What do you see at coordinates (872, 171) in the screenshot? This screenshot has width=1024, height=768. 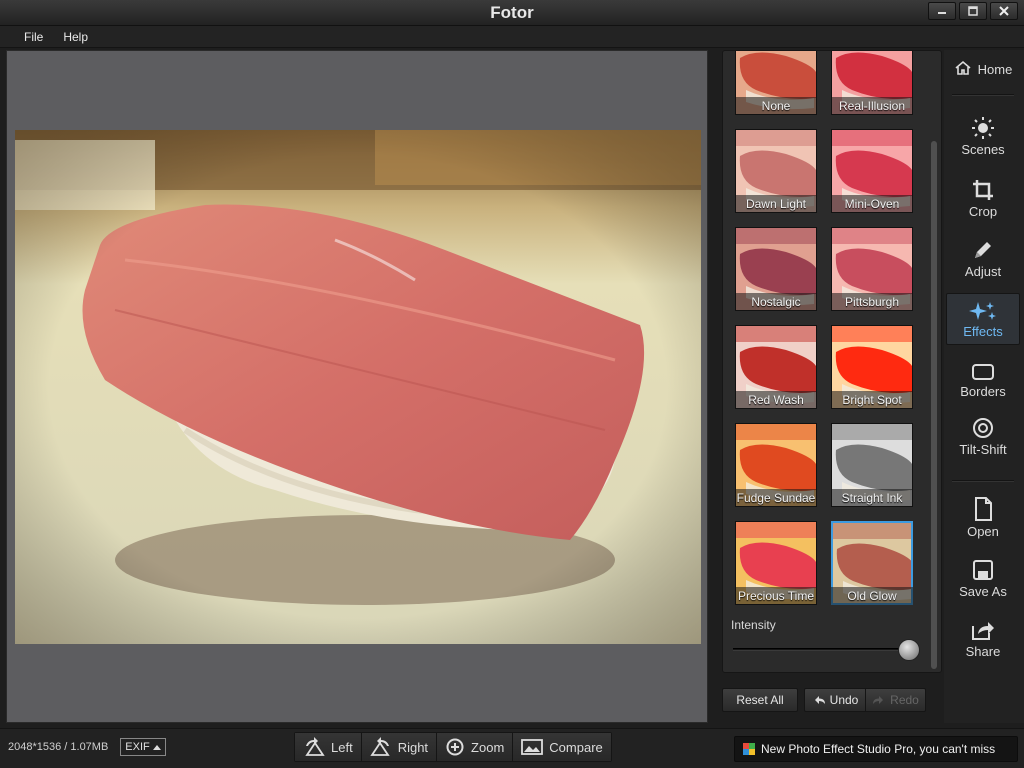 I see `effect-mini-oven: Mini-Oven` at bounding box center [872, 171].